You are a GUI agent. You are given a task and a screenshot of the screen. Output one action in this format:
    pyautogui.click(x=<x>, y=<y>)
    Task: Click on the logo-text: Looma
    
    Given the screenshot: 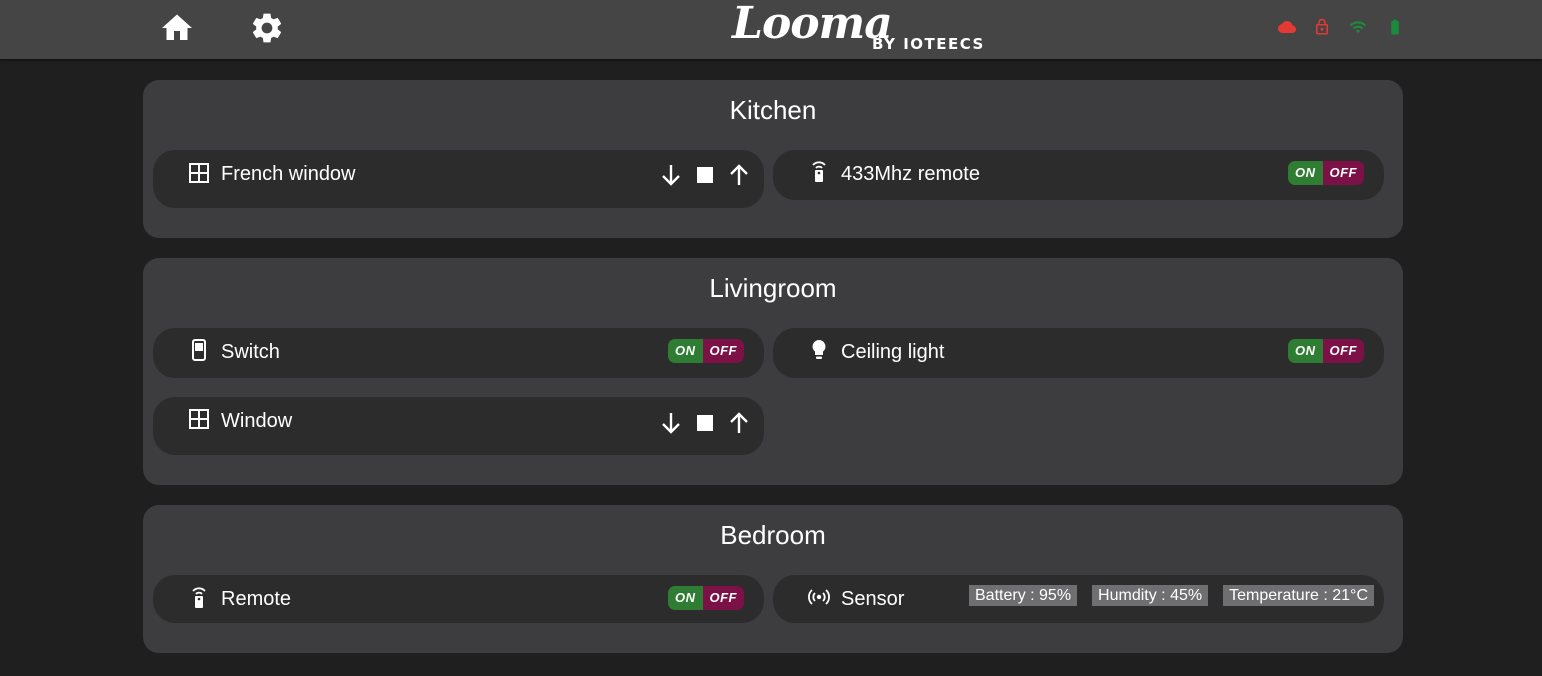 What is the action you would take?
    pyautogui.click(x=812, y=24)
    